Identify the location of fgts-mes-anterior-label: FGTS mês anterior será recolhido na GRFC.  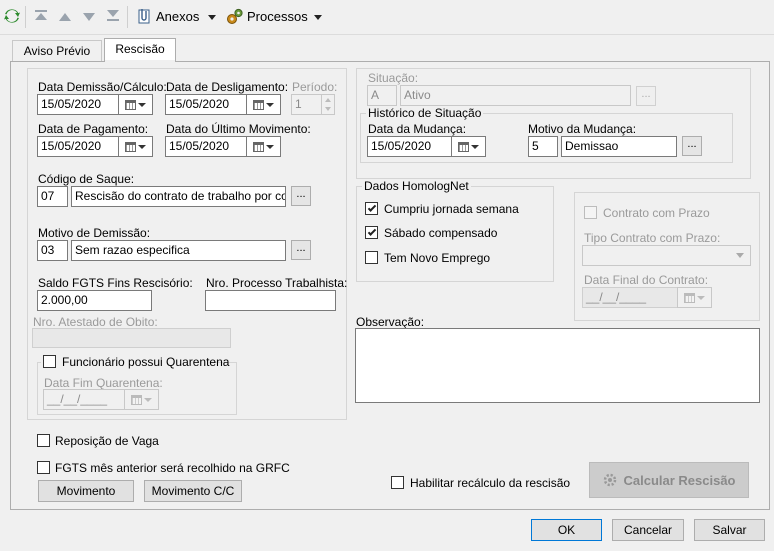
(172, 468).